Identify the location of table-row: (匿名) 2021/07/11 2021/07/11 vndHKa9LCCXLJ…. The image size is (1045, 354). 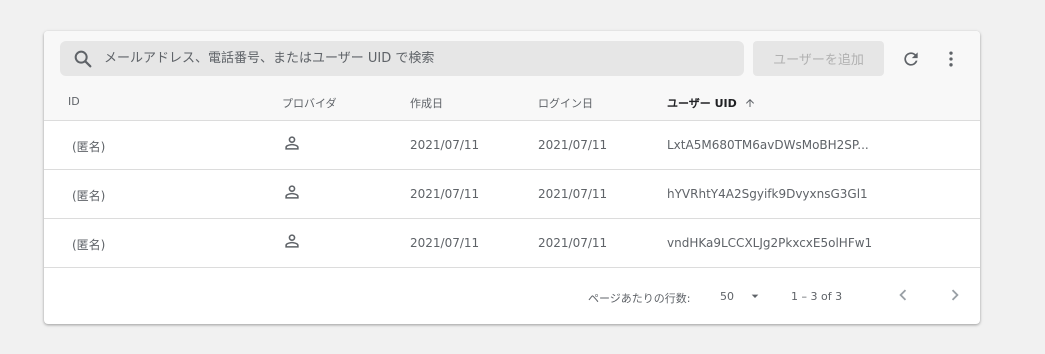
(512, 243).